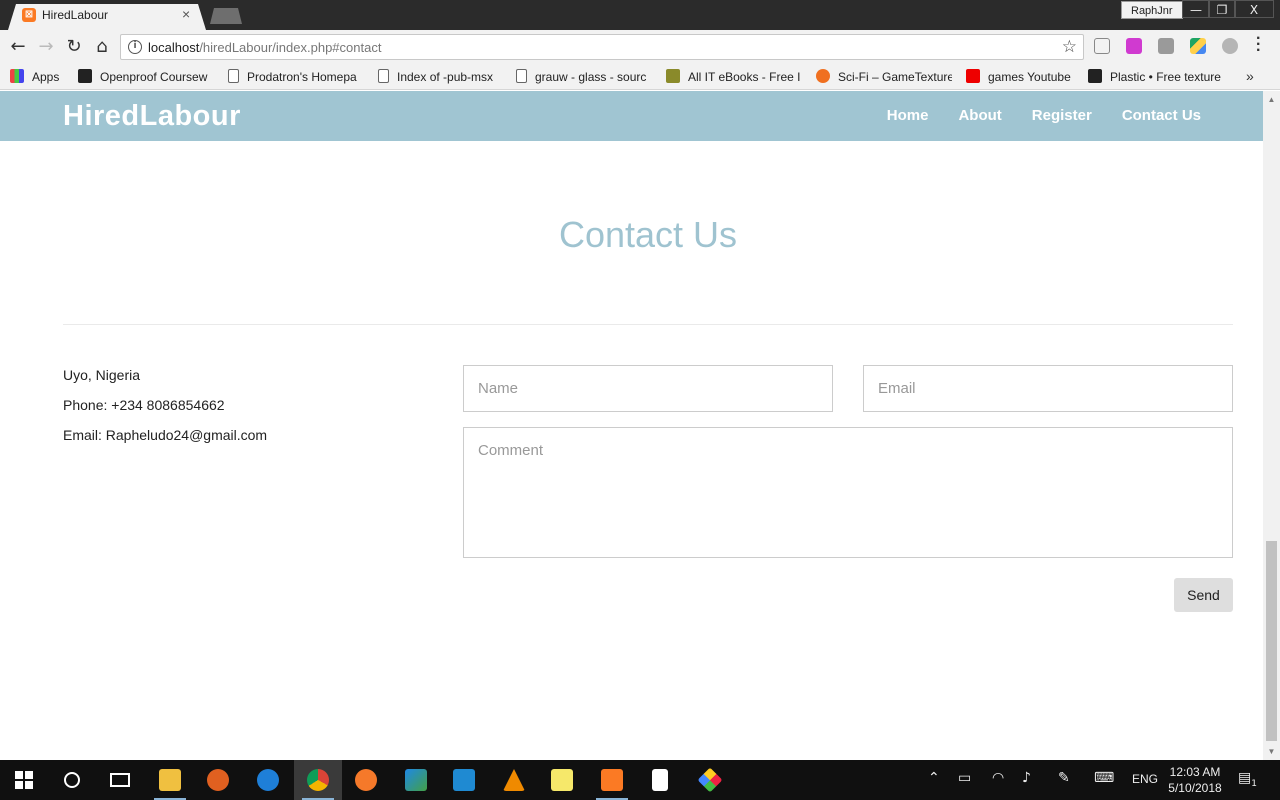  What do you see at coordinates (1271, 641) in the screenshot?
I see `scroll-thumb` at bounding box center [1271, 641].